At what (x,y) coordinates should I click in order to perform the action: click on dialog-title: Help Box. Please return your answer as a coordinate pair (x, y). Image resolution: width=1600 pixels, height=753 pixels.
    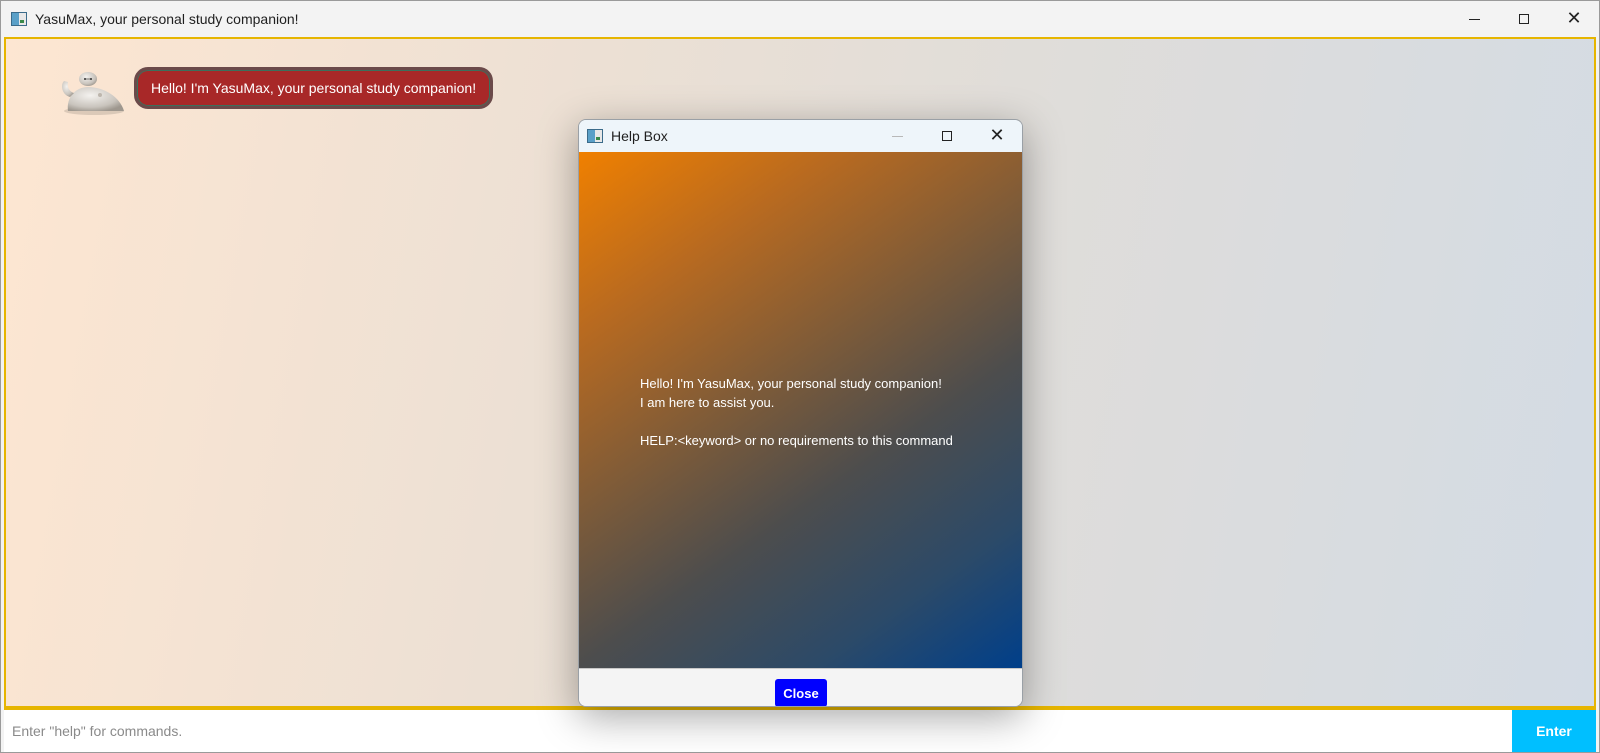
    Looking at the image, I should click on (639, 136).